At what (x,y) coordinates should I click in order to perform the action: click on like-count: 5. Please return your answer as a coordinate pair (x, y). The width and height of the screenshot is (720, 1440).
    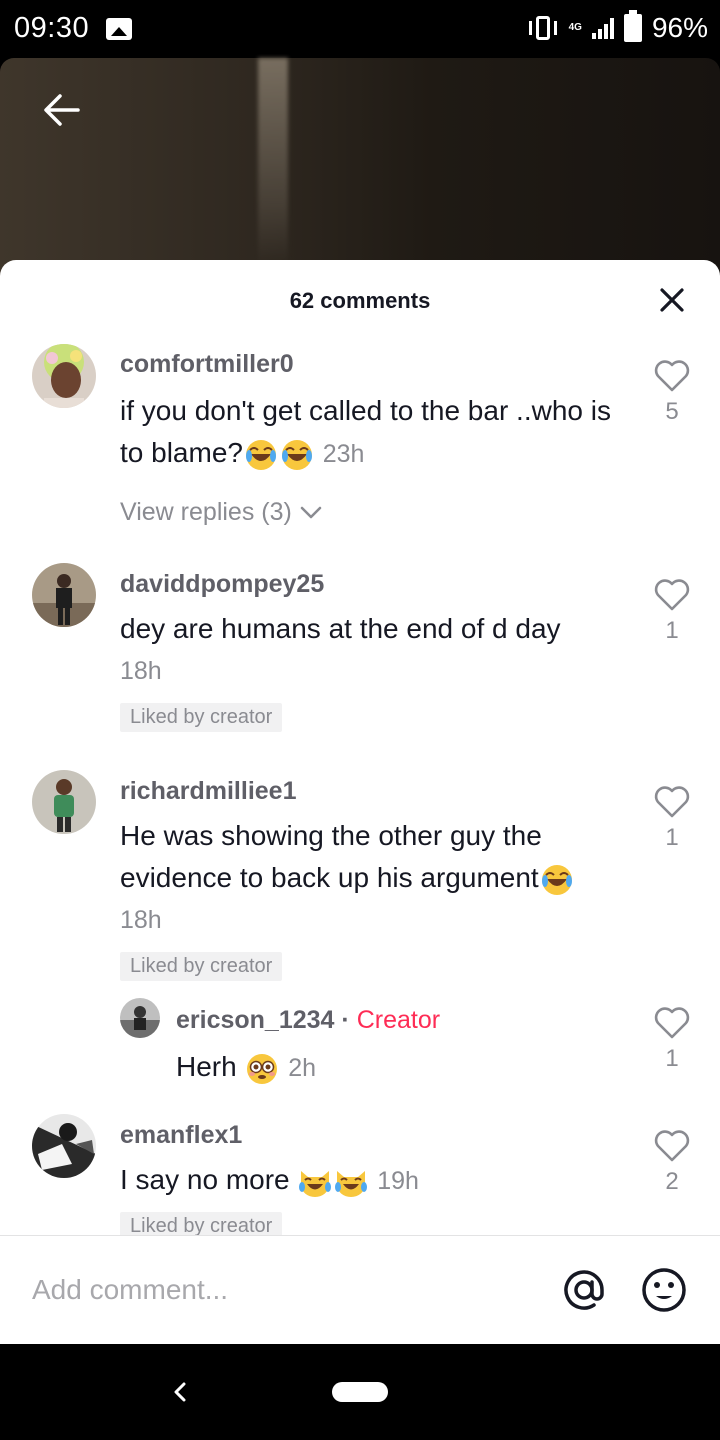
    Looking at the image, I should click on (672, 411).